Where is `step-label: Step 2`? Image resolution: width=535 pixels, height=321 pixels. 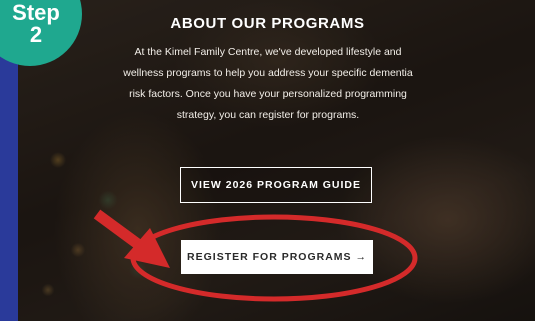
step-label: Step 2 is located at coordinates (36, 24).